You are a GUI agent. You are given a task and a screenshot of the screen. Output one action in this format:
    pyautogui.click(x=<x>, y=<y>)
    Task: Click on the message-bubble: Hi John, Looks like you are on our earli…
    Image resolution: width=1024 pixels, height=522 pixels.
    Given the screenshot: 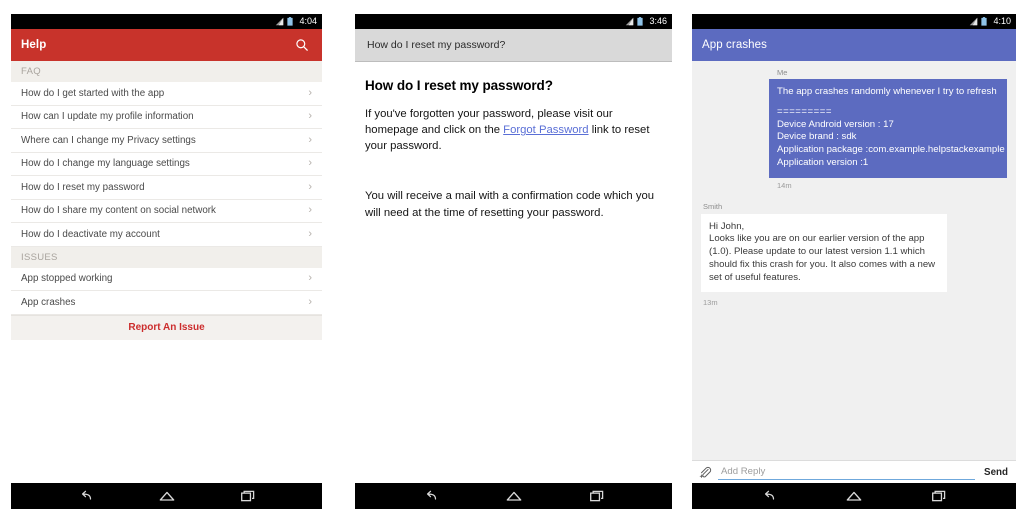 What is the action you would take?
    pyautogui.click(x=824, y=253)
    